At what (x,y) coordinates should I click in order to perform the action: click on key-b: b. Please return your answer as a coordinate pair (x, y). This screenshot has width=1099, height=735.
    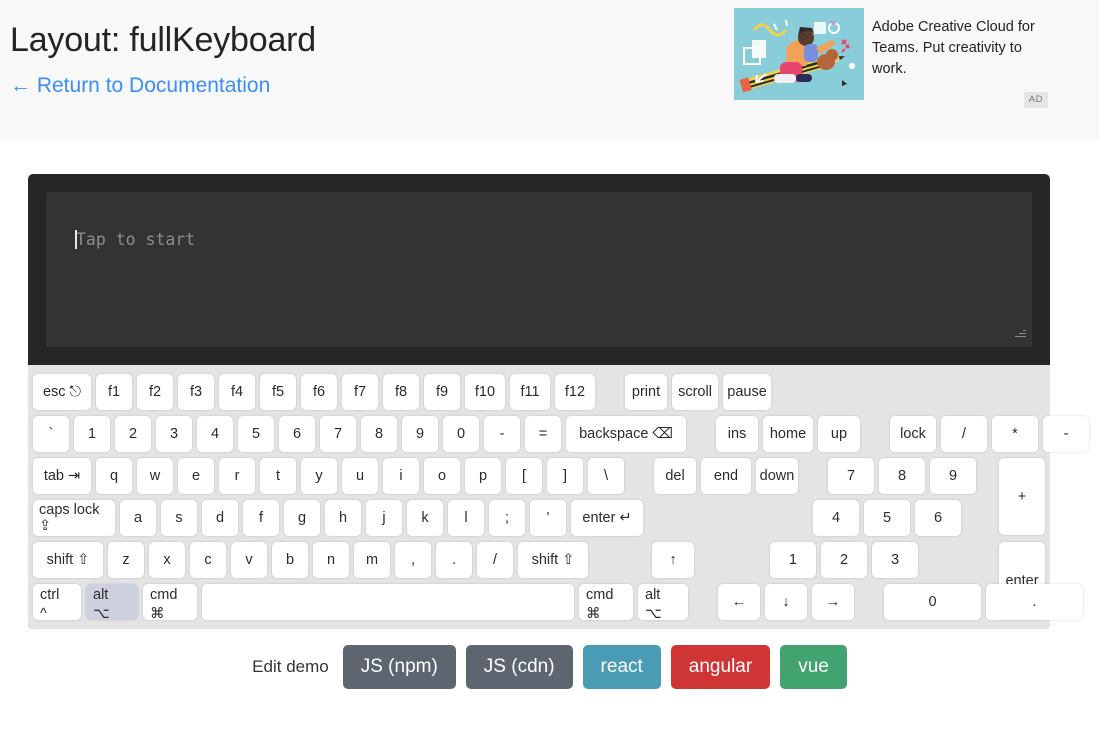
    Looking at the image, I should click on (290, 560).